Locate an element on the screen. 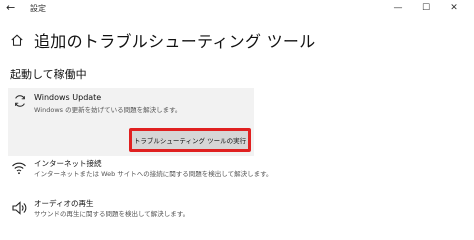  back-arrow-icon: ← is located at coordinates (11, 7).